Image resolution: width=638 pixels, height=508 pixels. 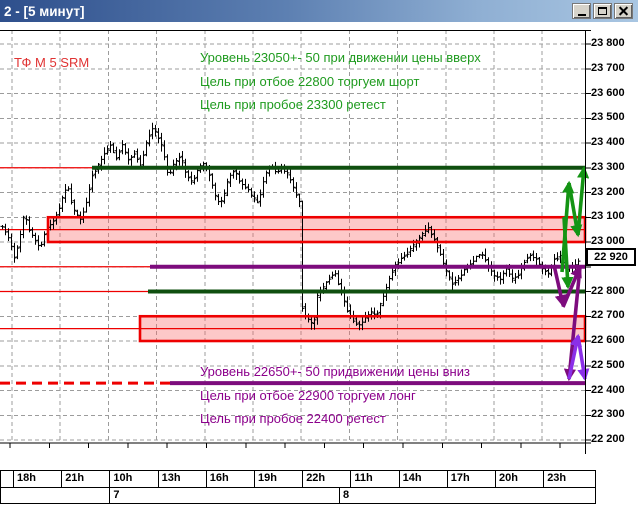 I want to click on date-axis-cell: 8, so click(x=467, y=496).